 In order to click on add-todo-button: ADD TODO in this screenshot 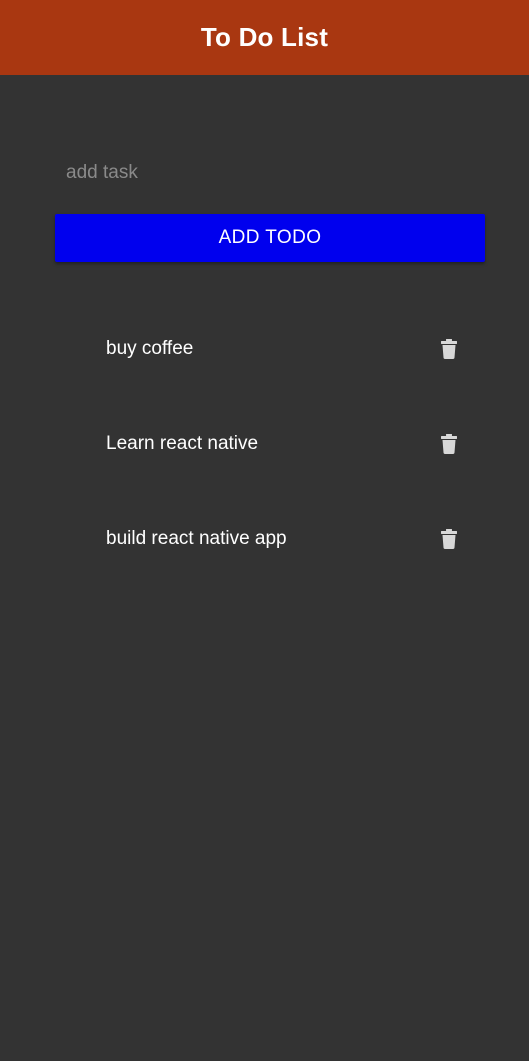, I will do `click(270, 238)`.